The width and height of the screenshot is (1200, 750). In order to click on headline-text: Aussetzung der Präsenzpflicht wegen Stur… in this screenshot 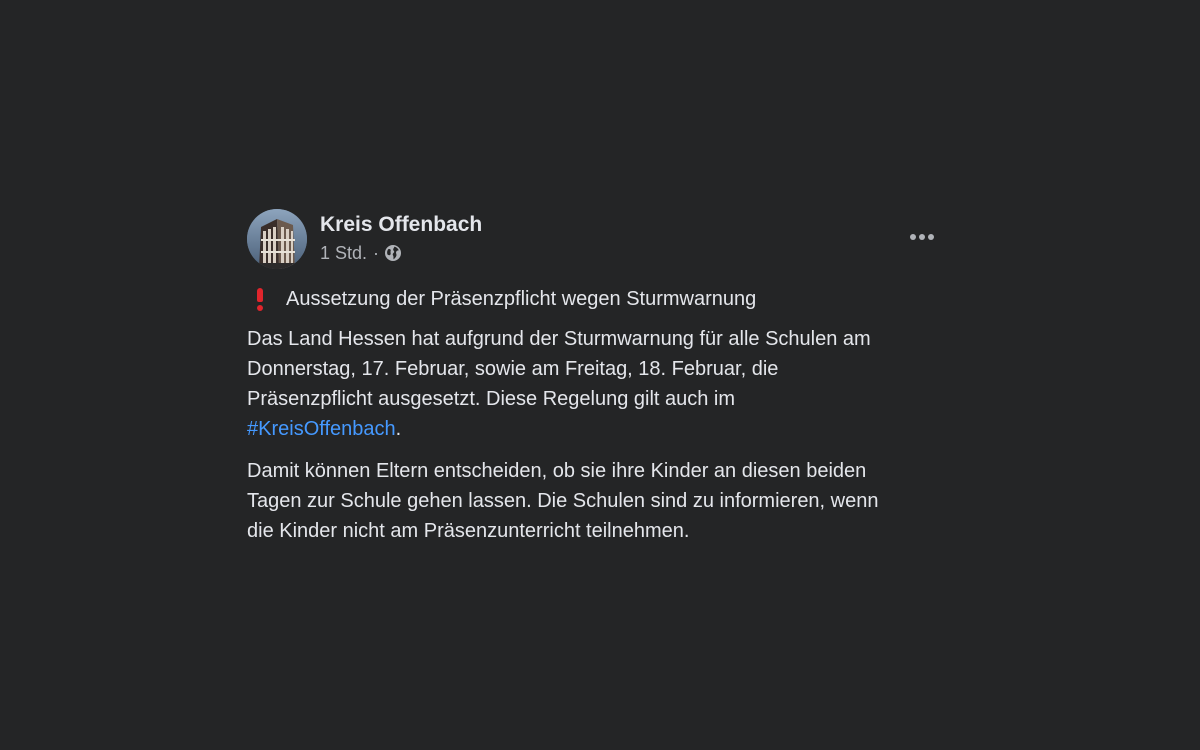, I will do `click(521, 299)`.